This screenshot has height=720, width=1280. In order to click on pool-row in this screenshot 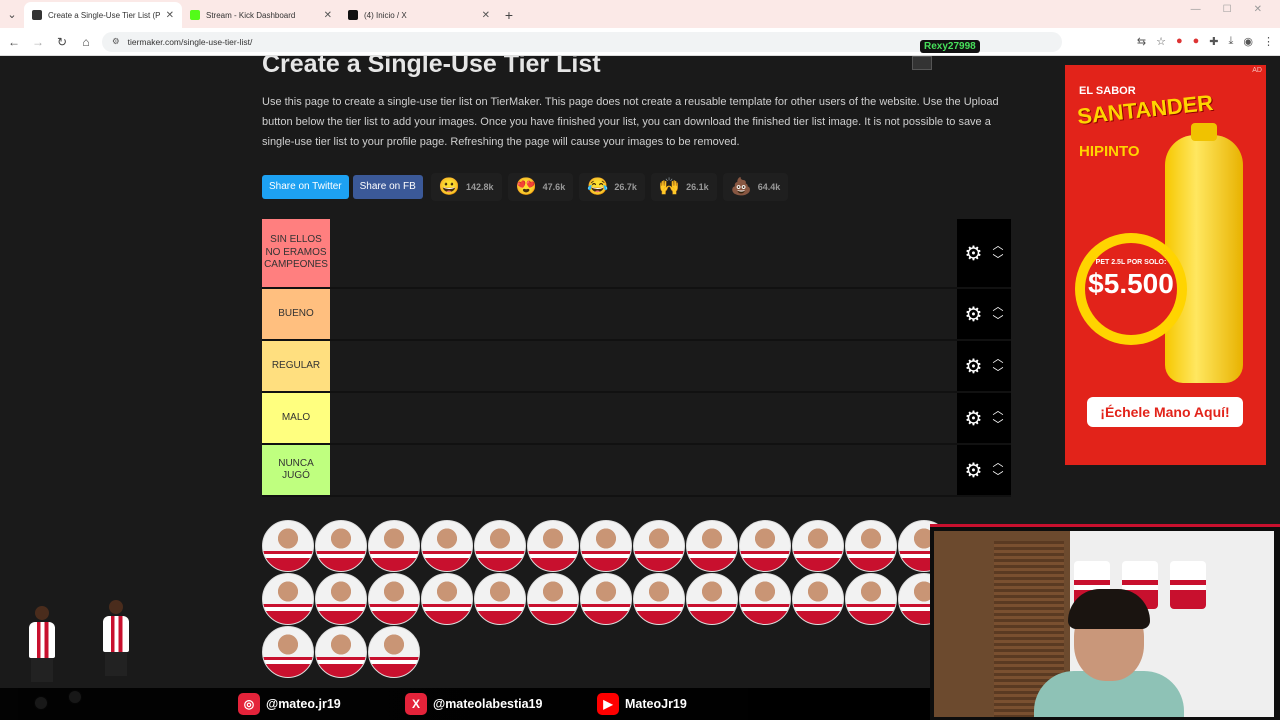, I will do `click(612, 546)`.